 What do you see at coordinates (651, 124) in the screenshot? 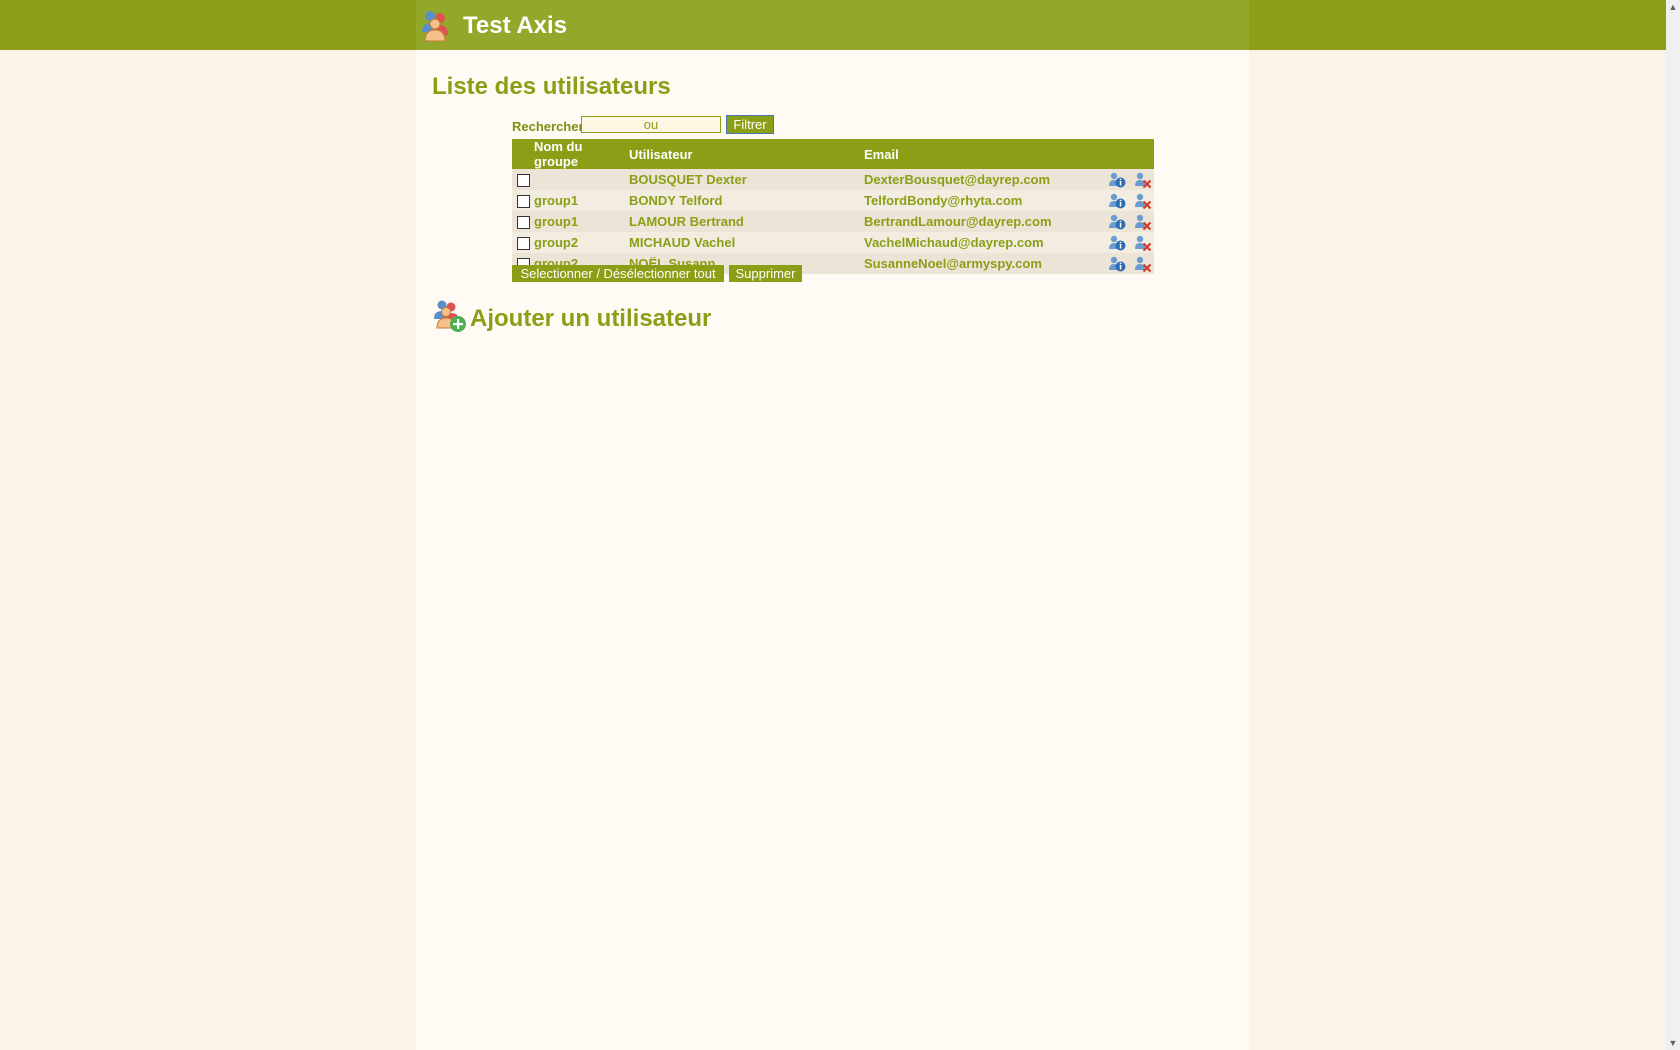
I see `search-input` at bounding box center [651, 124].